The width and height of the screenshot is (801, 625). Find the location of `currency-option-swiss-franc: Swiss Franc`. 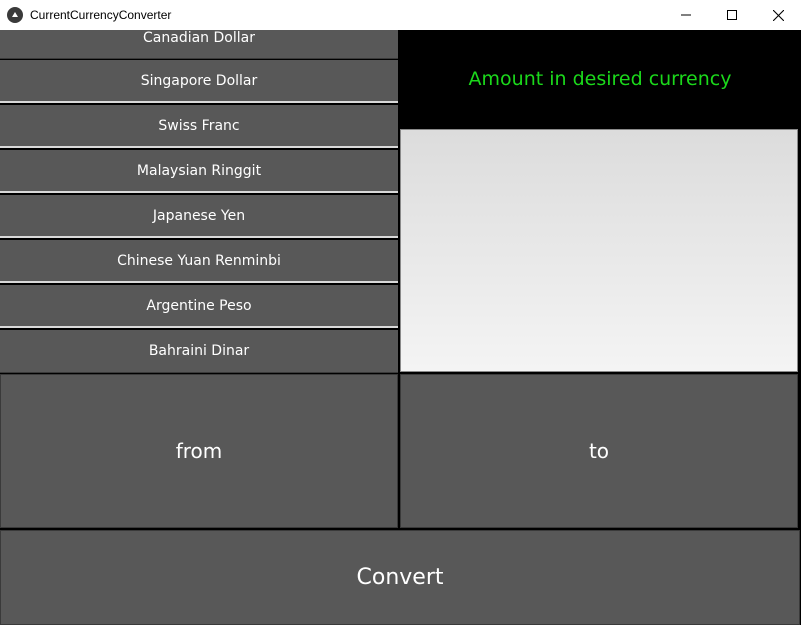

currency-option-swiss-franc: Swiss Franc is located at coordinates (199, 126).